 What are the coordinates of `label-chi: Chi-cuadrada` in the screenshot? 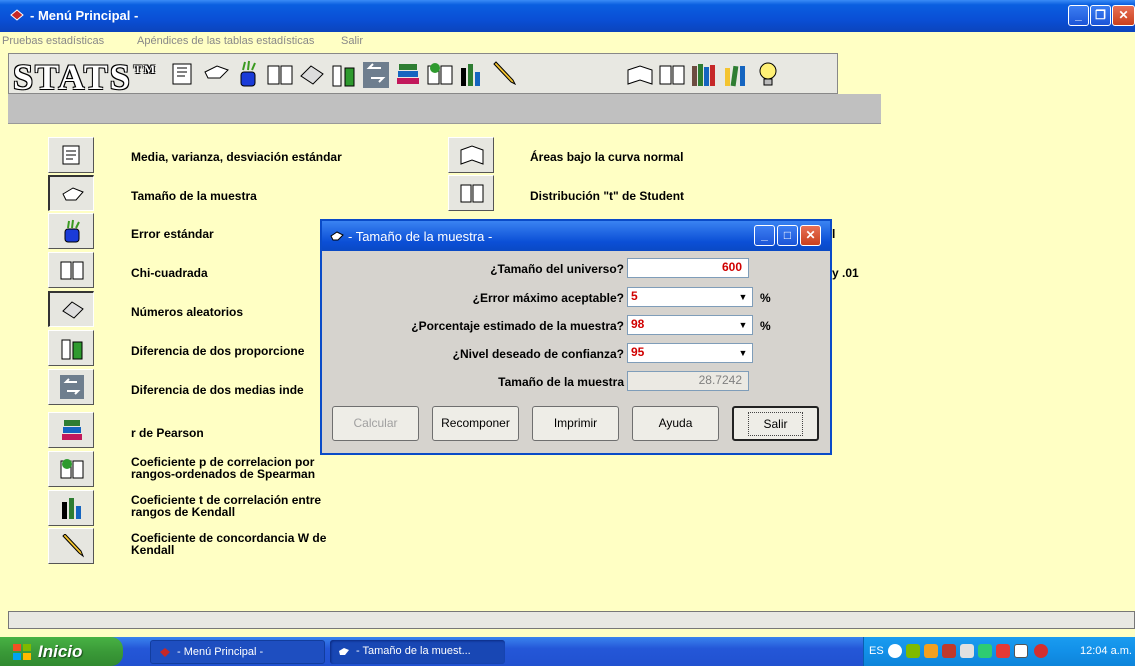 It's located at (169, 273).